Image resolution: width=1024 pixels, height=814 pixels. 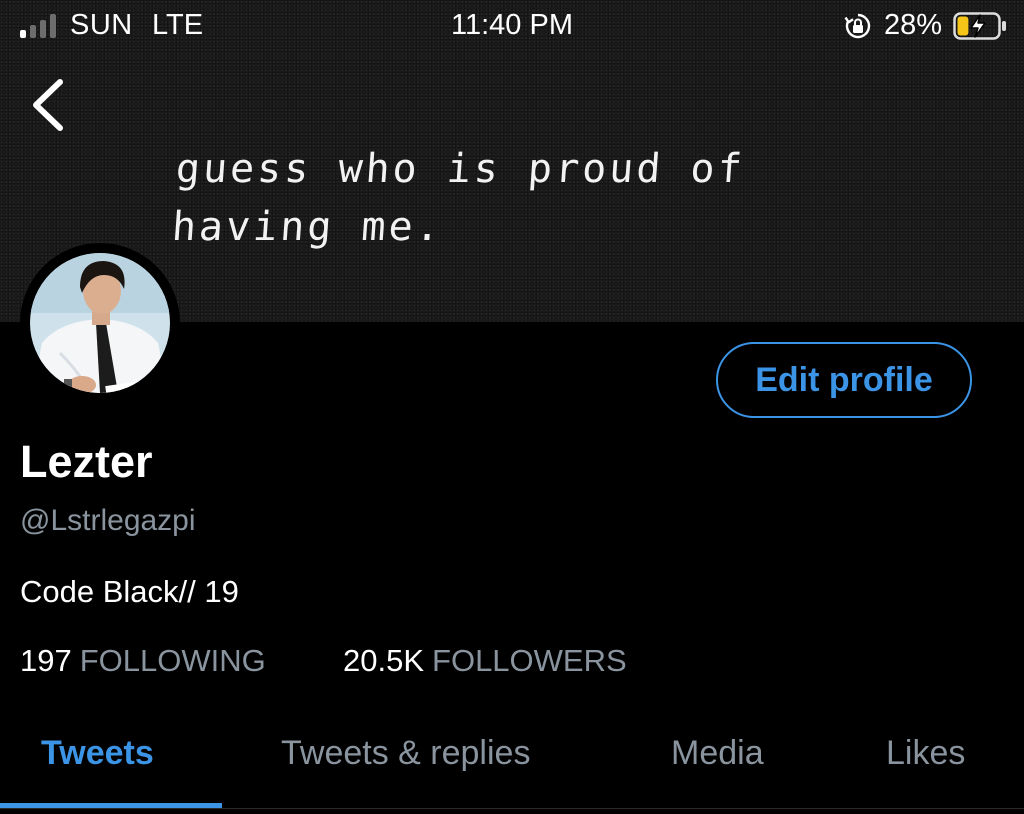 I want to click on avatar, so click(x=100, y=323).